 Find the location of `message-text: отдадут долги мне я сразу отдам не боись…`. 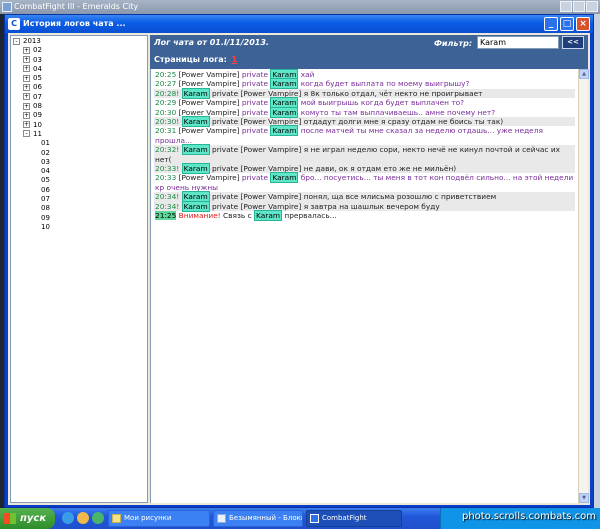

message-text: отдадут долги мне я сразу отдам не боись… is located at coordinates (403, 122).